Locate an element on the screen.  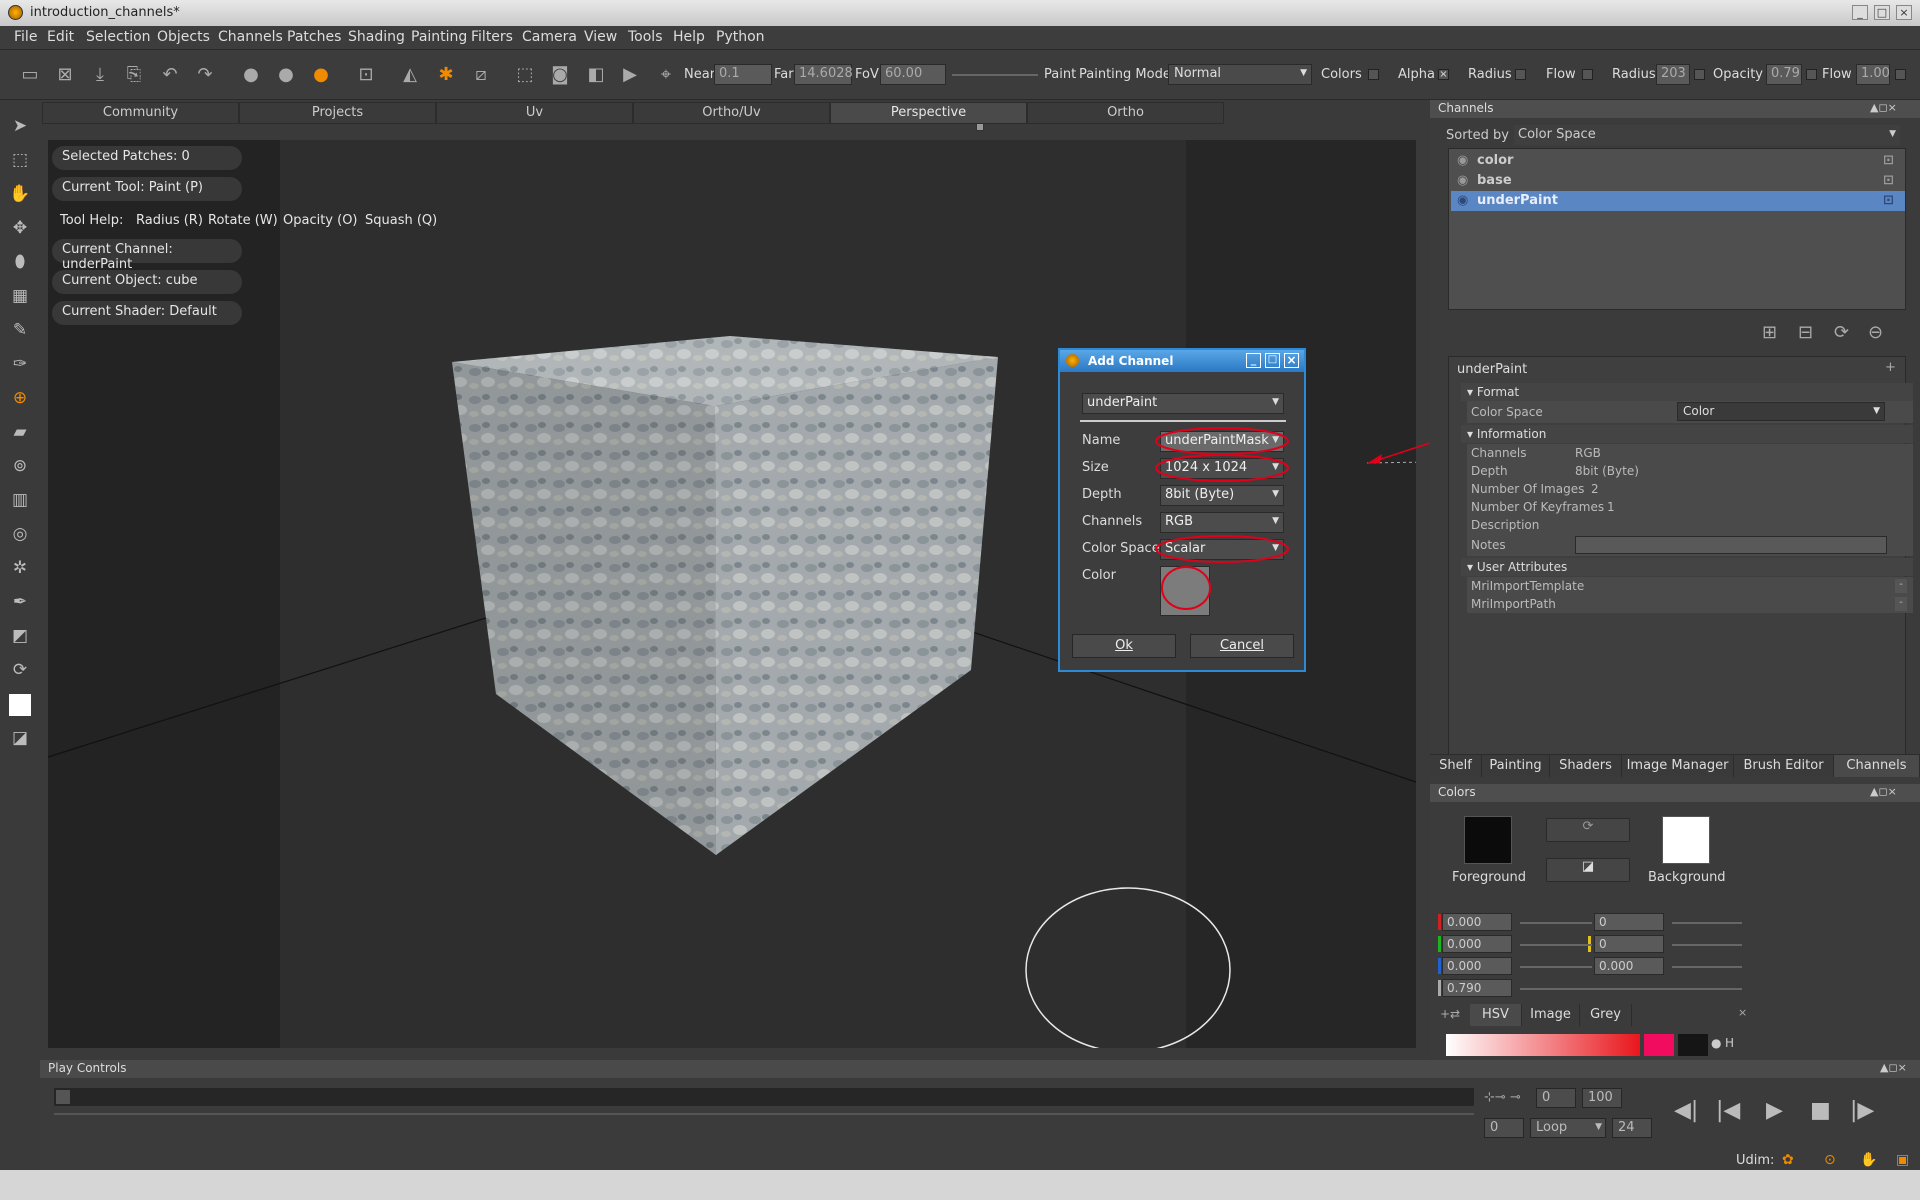
camera-icon: ◙ is located at coordinates (560, 75).